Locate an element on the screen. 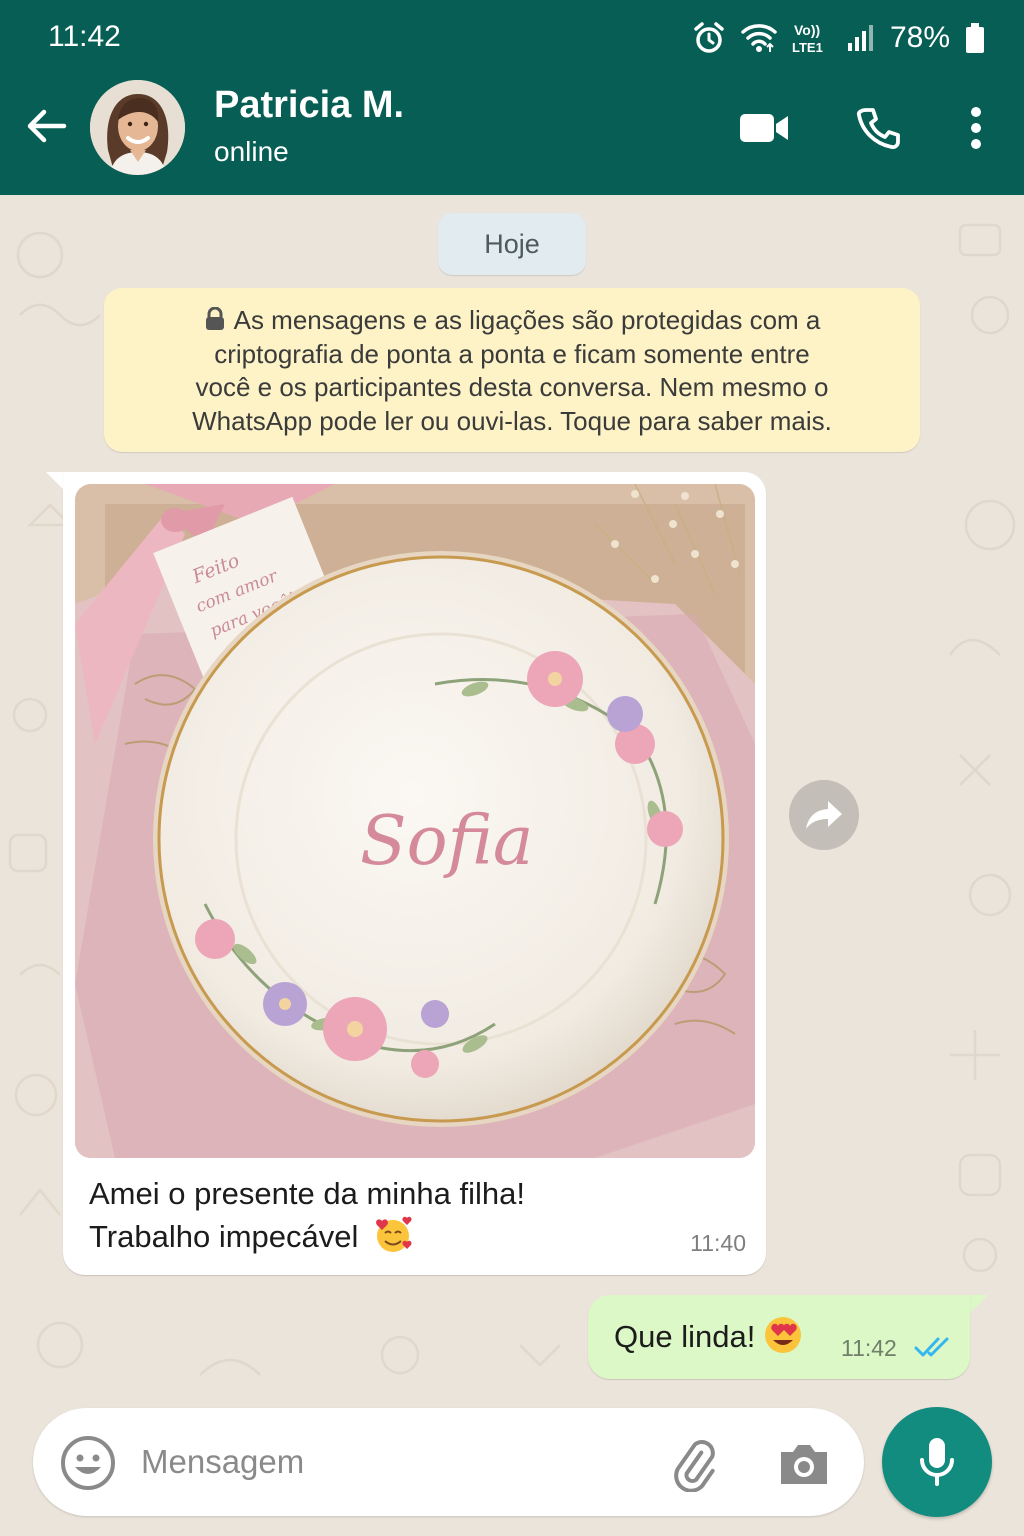 This screenshot has height=1536, width=1024. forward-button is located at coordinates (824, 815).